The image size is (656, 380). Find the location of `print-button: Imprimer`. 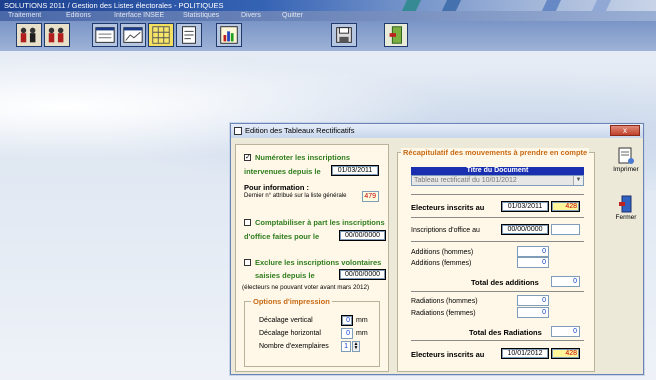

print-button: Imprimer is located at coordinates (626, 164).